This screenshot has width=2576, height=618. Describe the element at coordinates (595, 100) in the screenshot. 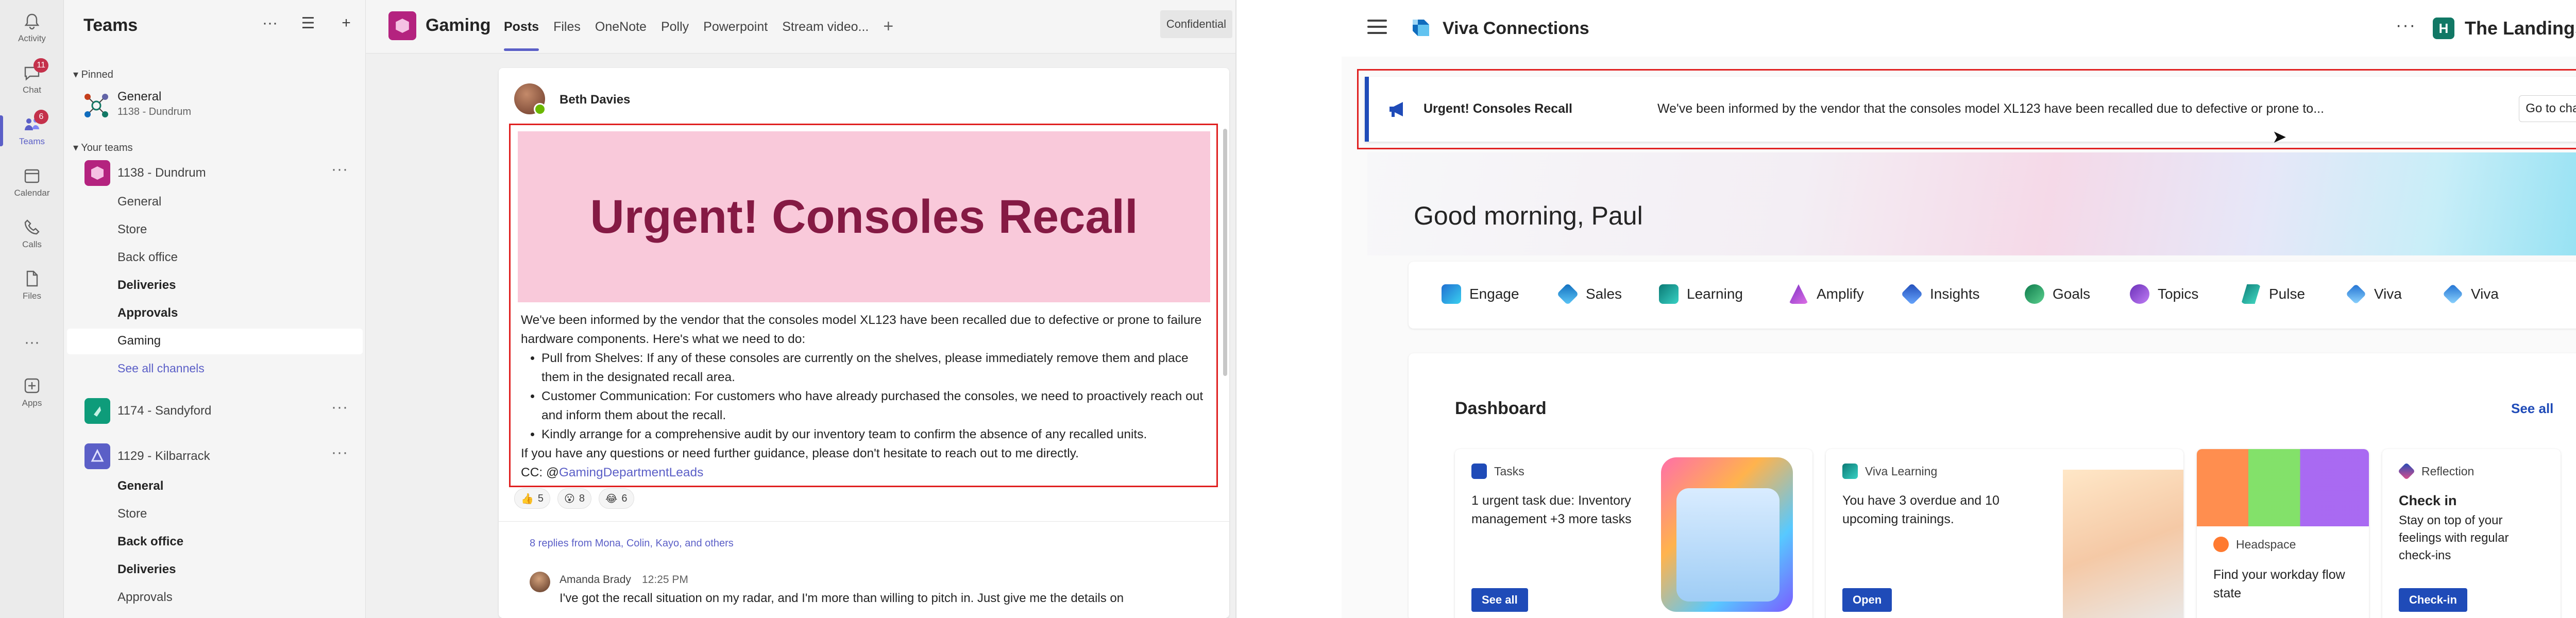

I see `post-author: Beth Davies` at that location.